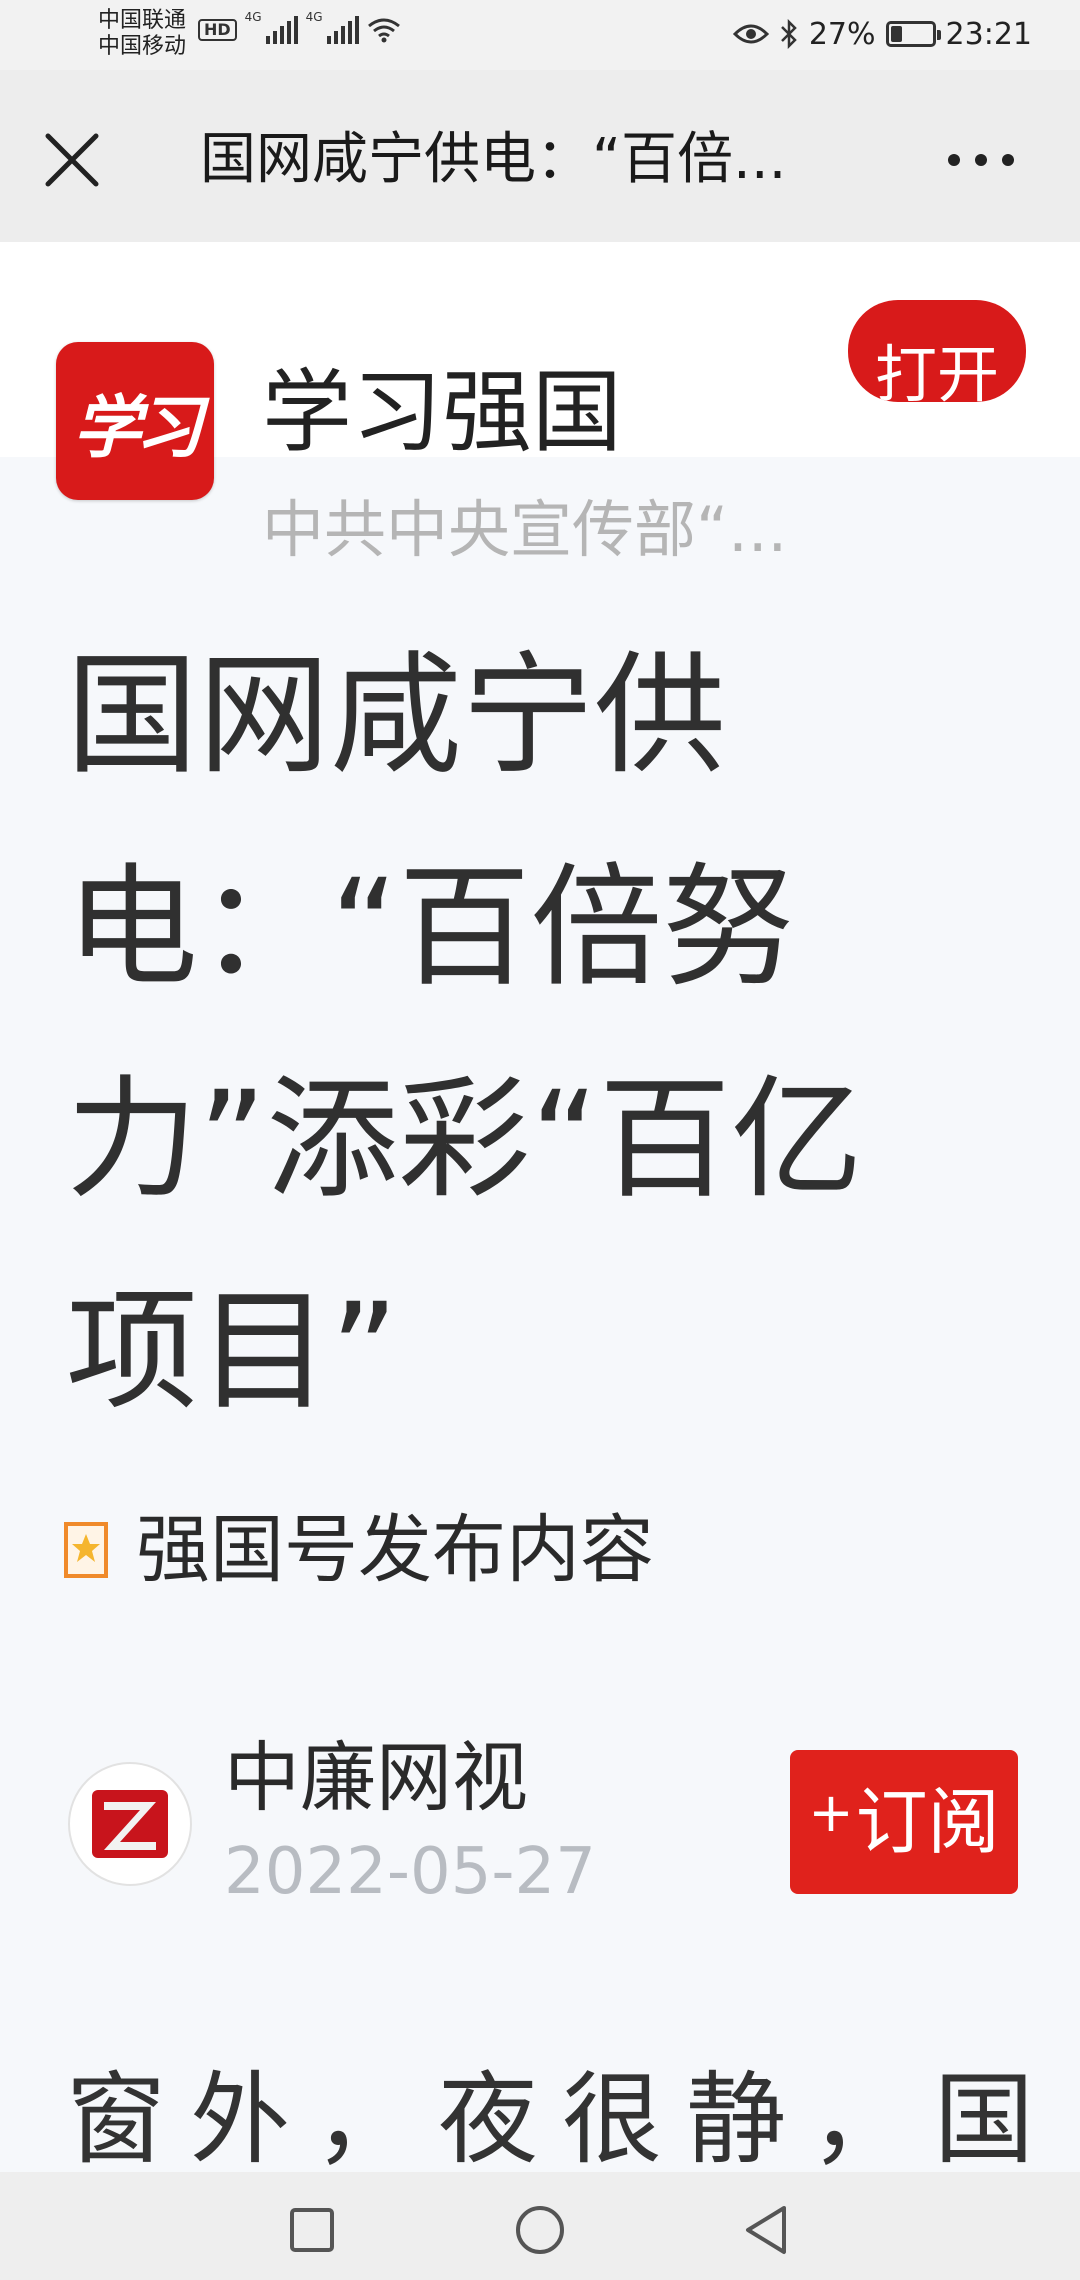 The image size is (1080, 2280). I want to click on hd-icon: HD, so click(217, 30).